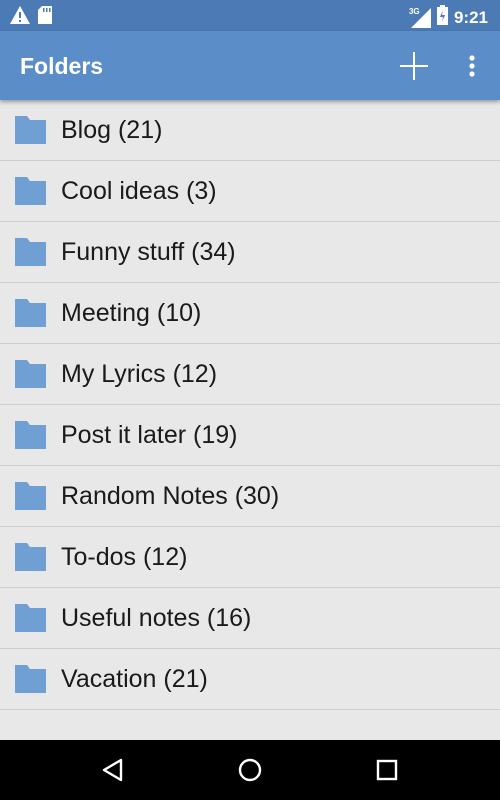 The width and height of the screenshot is (500, 800). Describe the element at coordinates (20, 17) in the screenshot. I see `warning-icon` at that location.